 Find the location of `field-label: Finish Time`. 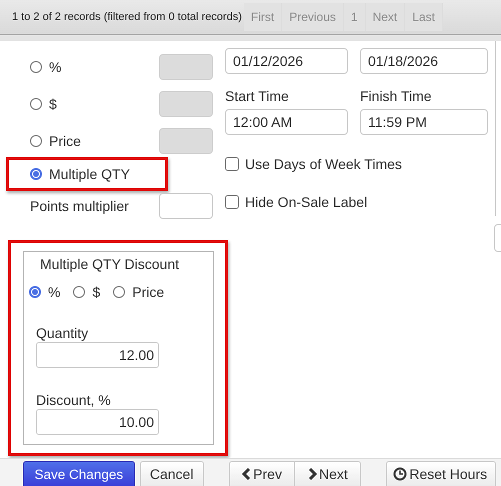

field-label: Finish Time is located at coordinates (396, 95).